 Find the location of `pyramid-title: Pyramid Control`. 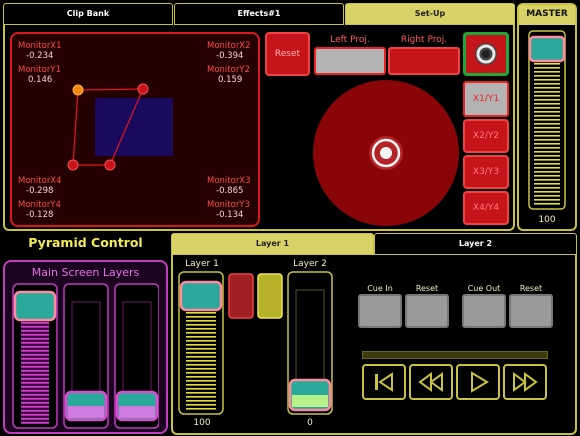

pyramid-title: Pyramid Control is located at coordinates (85, 242).